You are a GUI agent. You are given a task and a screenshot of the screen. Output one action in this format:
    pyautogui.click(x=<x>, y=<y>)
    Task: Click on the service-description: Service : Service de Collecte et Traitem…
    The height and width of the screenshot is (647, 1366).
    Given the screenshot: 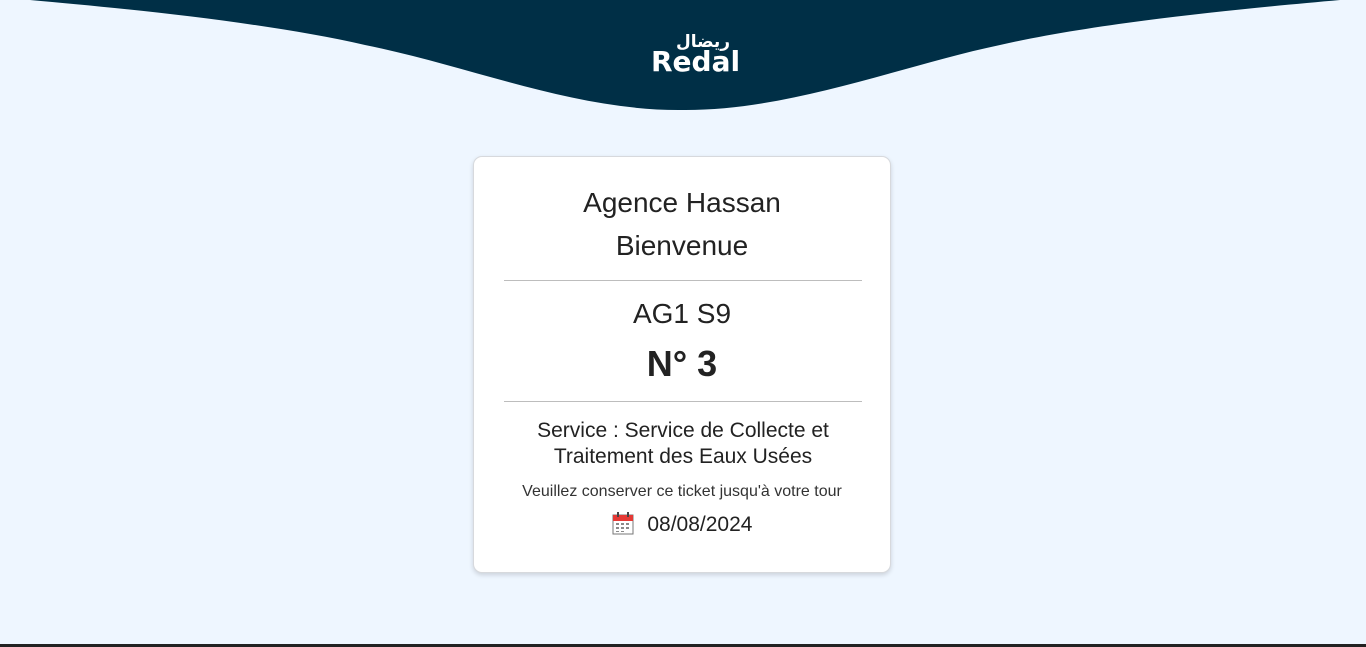 What is the action you would take?
    pyautogui.click(x=683, y=443)
    